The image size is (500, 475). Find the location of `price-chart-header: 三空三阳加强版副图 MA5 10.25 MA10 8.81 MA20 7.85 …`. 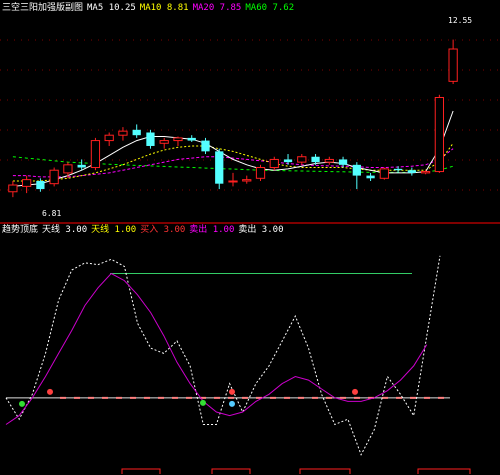

price-chart-header: 三空三阳加强版副图 MA5 10.25 MA10 8.81 MA20 7.85 … is located at coordinates (148, 8).